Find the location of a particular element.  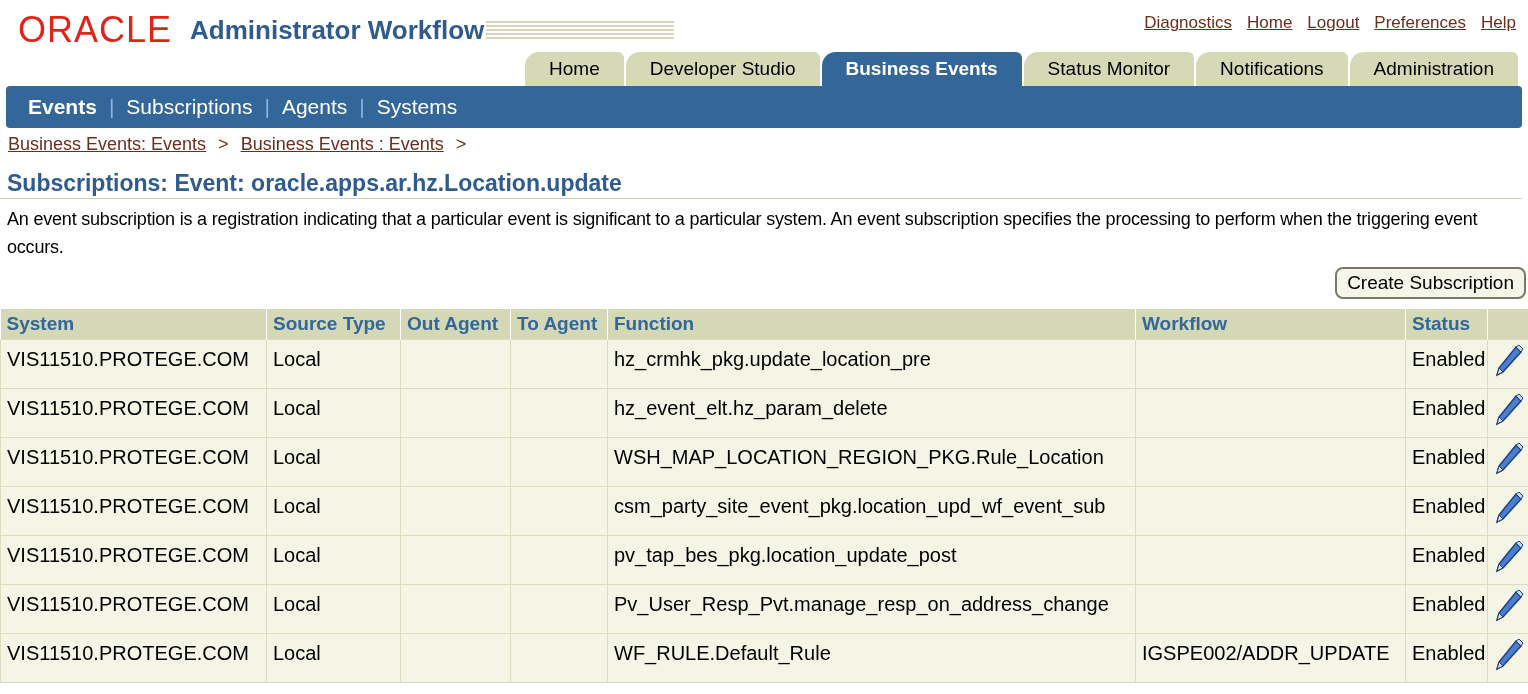

table-cell: Pv_User_Resp_Pvt.manage_resp_on_address_change is located at coordinates (861, 603).